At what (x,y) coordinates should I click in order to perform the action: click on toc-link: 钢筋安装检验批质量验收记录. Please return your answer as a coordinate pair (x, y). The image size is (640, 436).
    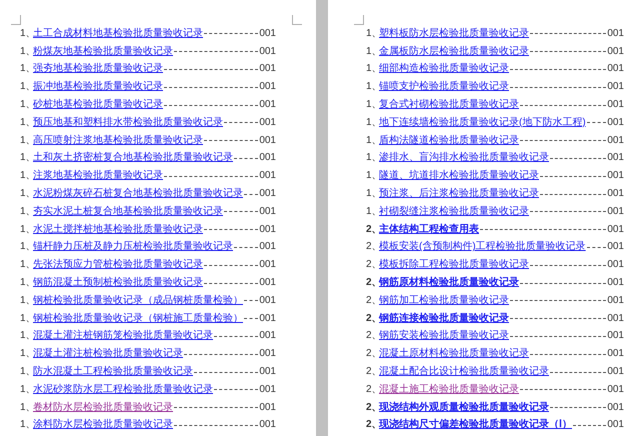
    Looking at the image, I should click on (444, 336).